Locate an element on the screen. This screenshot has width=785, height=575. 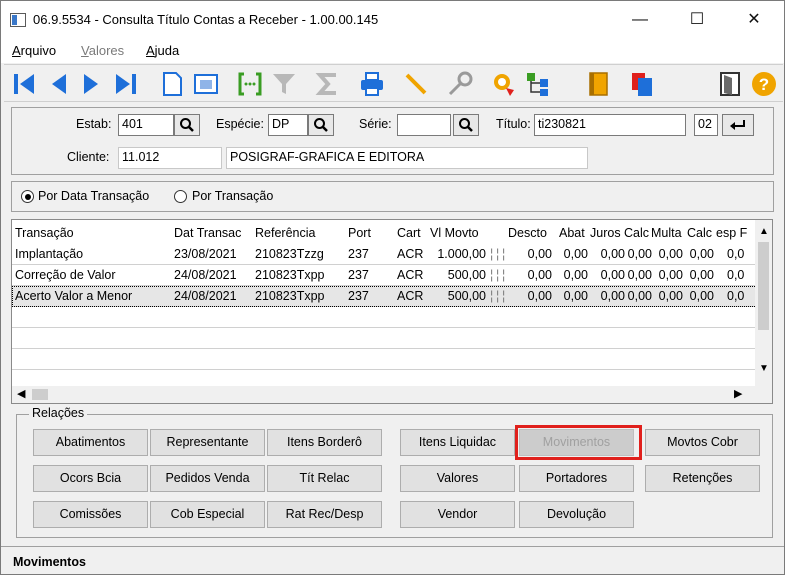
relacoes-button-comiss-es: Comissões is located at coordinates (90, 514).